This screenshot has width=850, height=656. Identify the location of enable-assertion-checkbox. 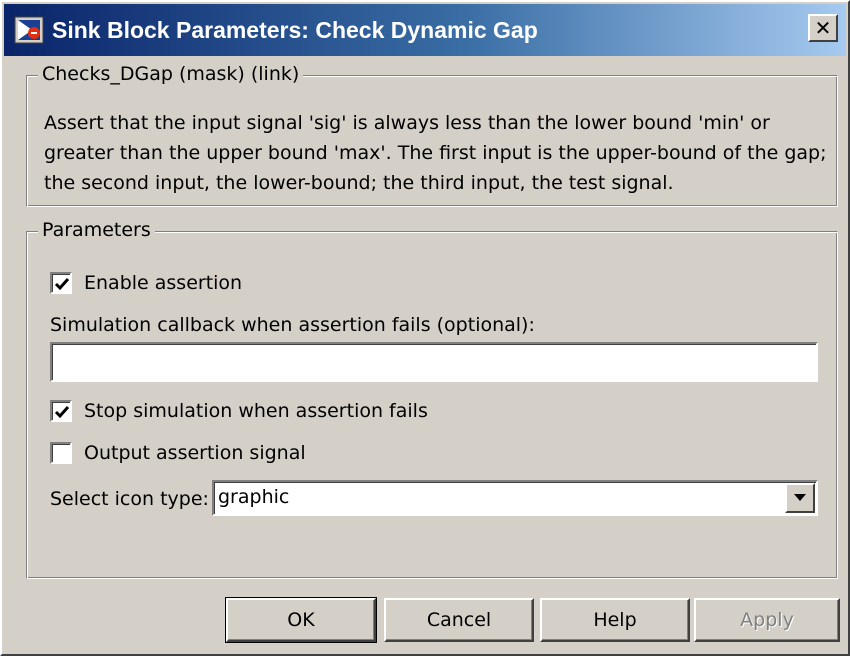
(61, 283).